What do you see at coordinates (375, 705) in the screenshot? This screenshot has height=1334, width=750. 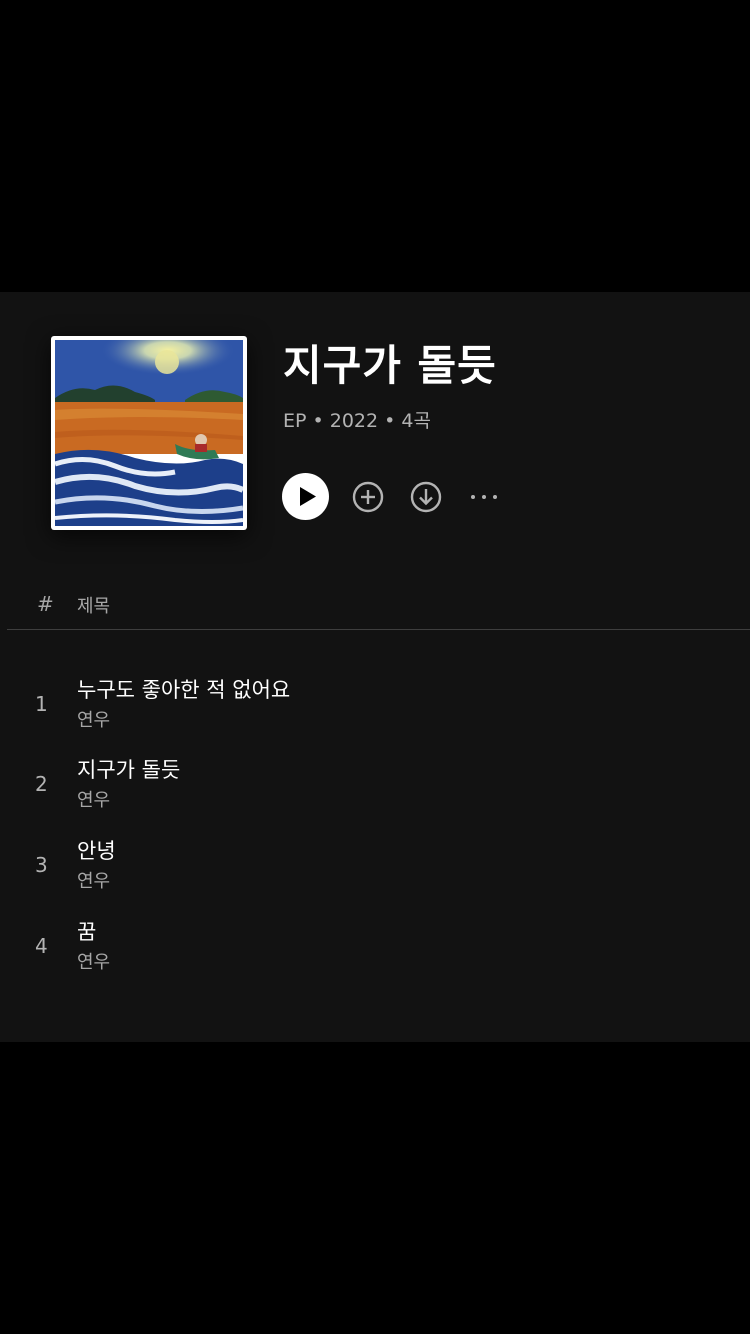 I see `track-row: 1 누구도 좋아한 적 없어요 연우` at bounding box center [375, 705].